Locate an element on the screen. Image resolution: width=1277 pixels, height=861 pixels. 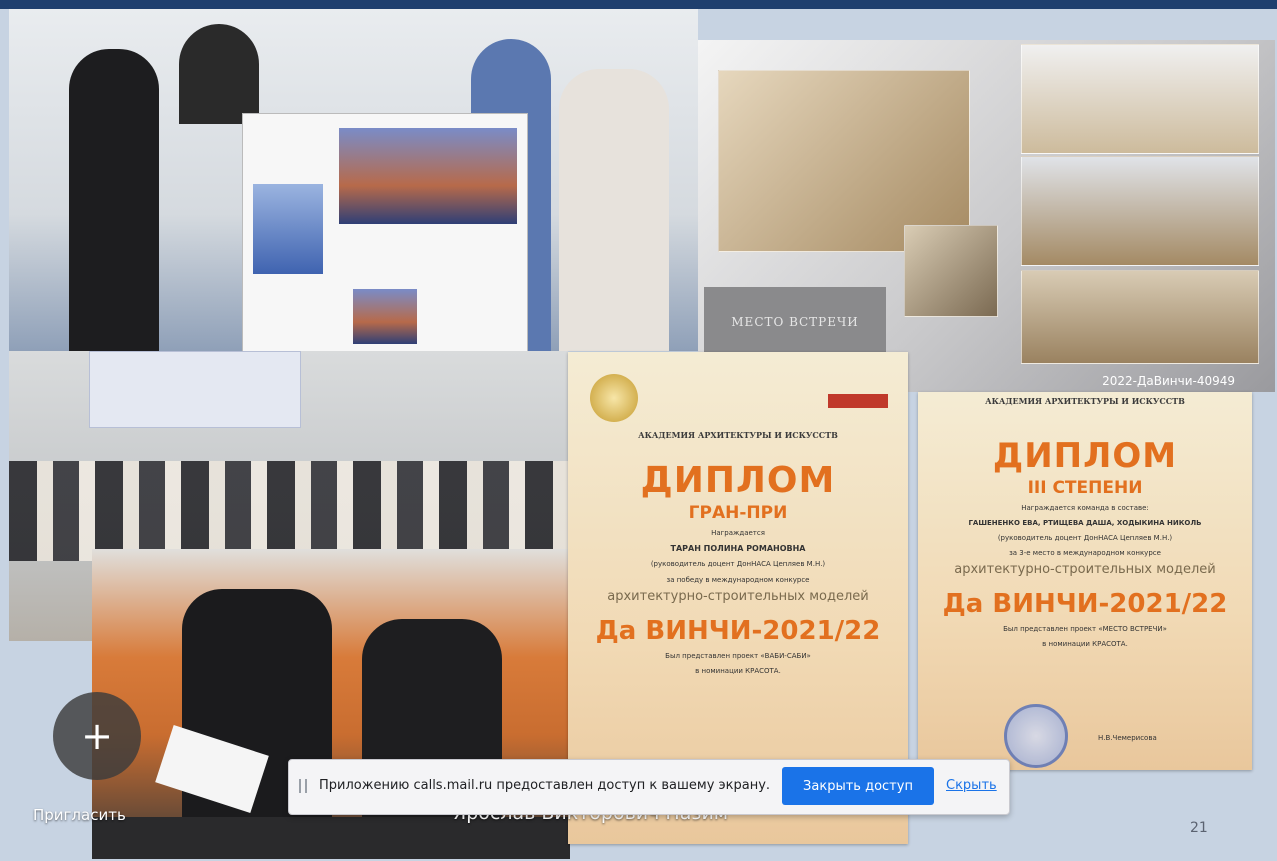
slide-number: 21 is located at coordinates (1199, 828).